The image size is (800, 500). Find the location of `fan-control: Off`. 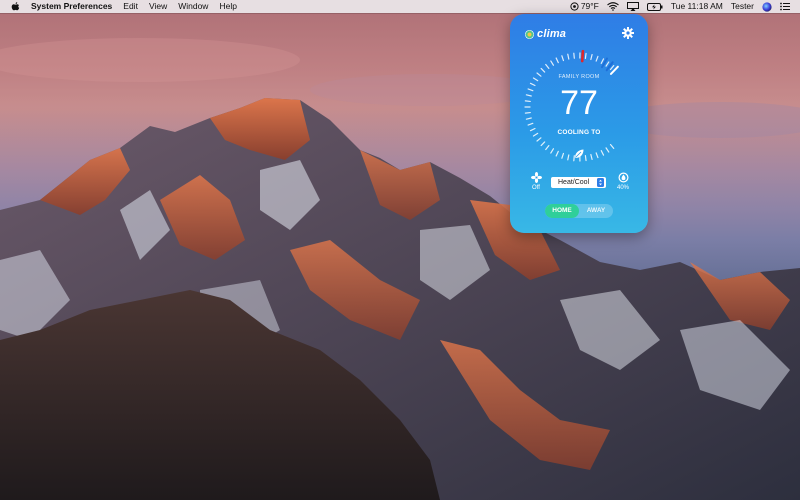

fan-control: Off is located at coordinates (536, 181).